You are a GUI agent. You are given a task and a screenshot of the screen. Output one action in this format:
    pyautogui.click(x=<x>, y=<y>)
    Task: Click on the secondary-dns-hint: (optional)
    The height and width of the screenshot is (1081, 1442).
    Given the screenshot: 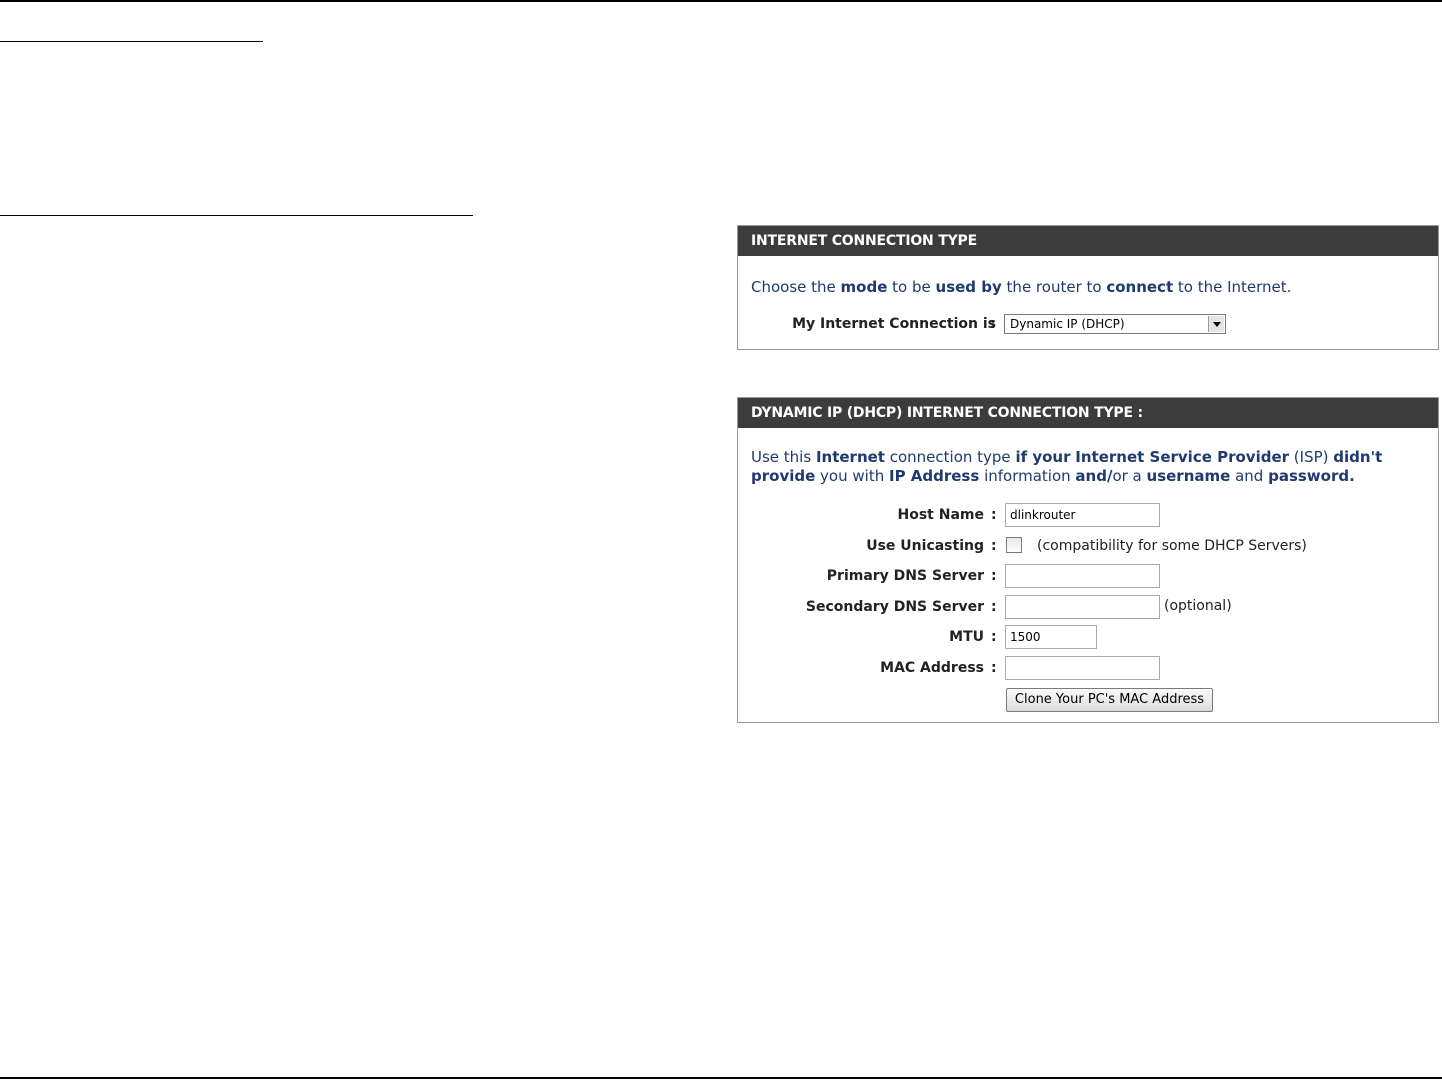 What is the action you would take?
    pyautogui.click(x=1198, y=606)
    